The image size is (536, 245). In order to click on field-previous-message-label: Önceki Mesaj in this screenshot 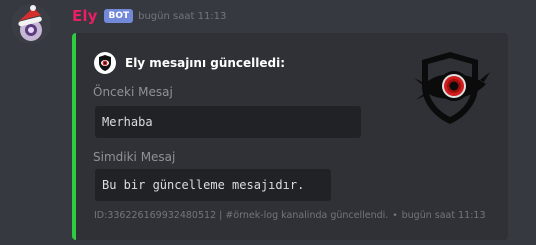, I will do `click(133, 92)`.